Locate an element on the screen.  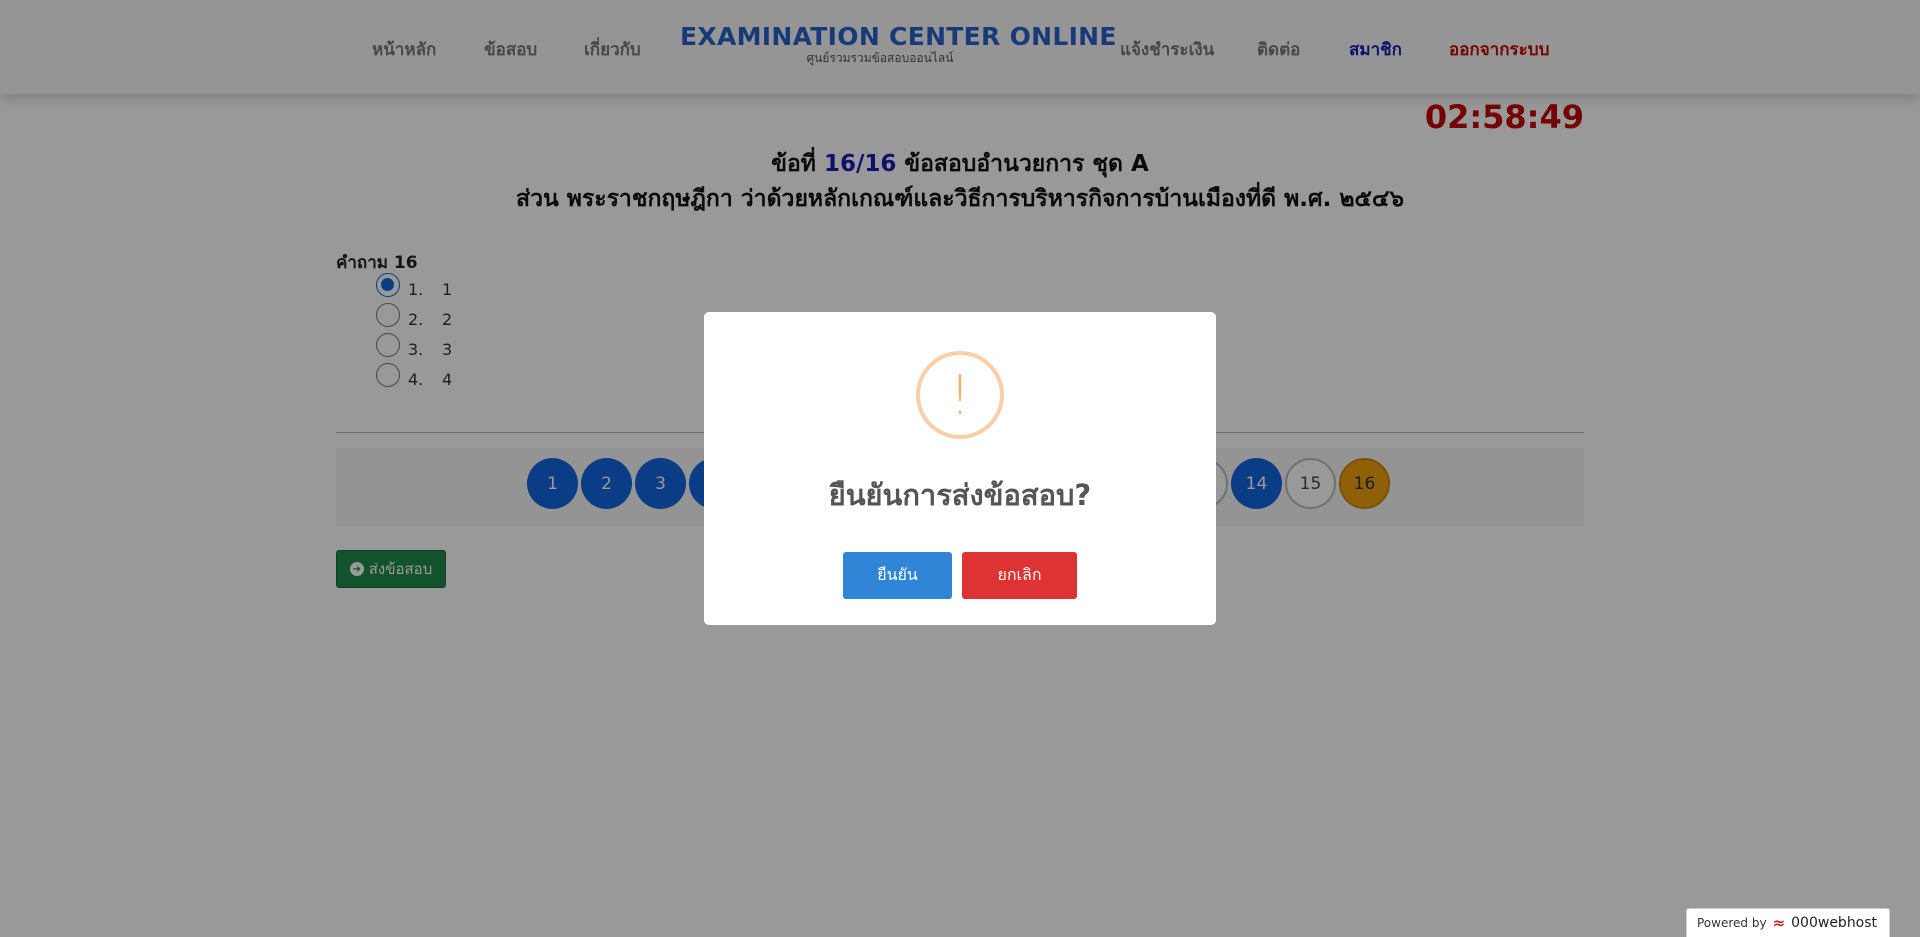
powered-by-label: Powered by is located at coordinates (1732, 923).